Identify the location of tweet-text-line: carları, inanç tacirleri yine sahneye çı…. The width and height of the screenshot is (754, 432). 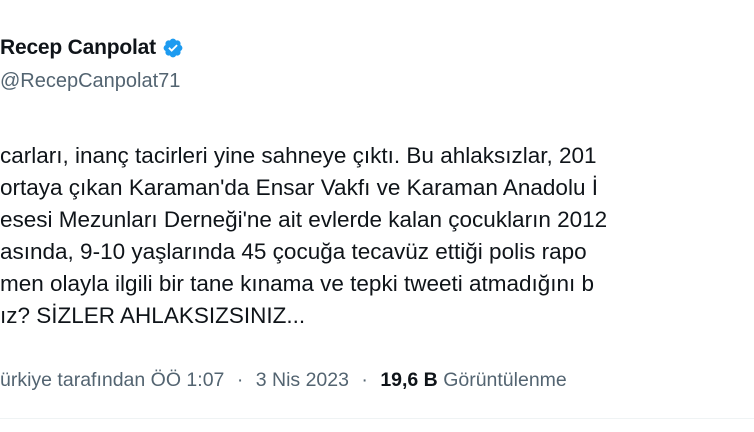
(298, 155).